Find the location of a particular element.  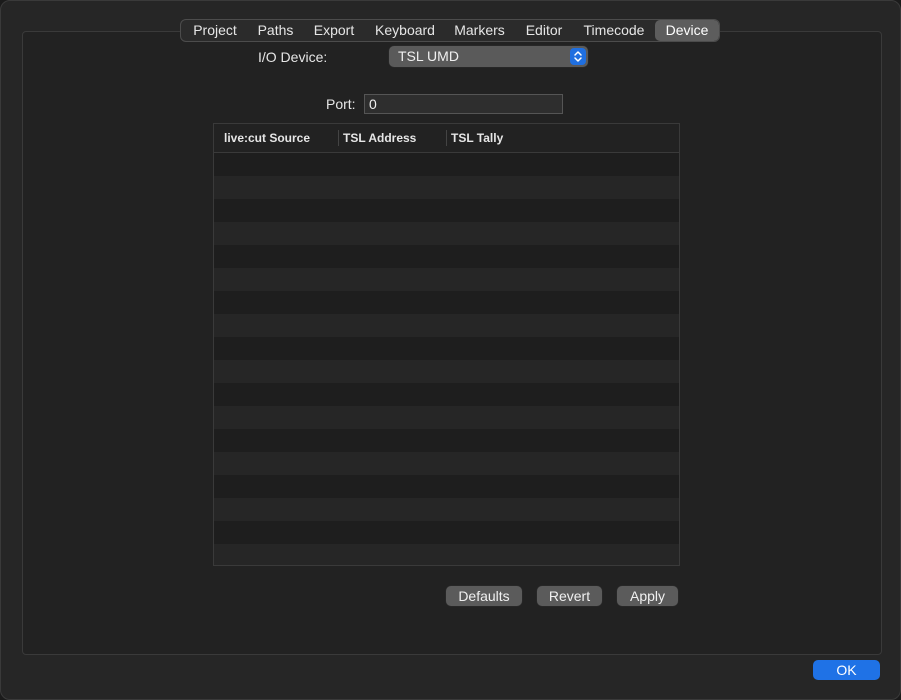

column-header-source: live:cut Source is located at coordinates (276, 138).